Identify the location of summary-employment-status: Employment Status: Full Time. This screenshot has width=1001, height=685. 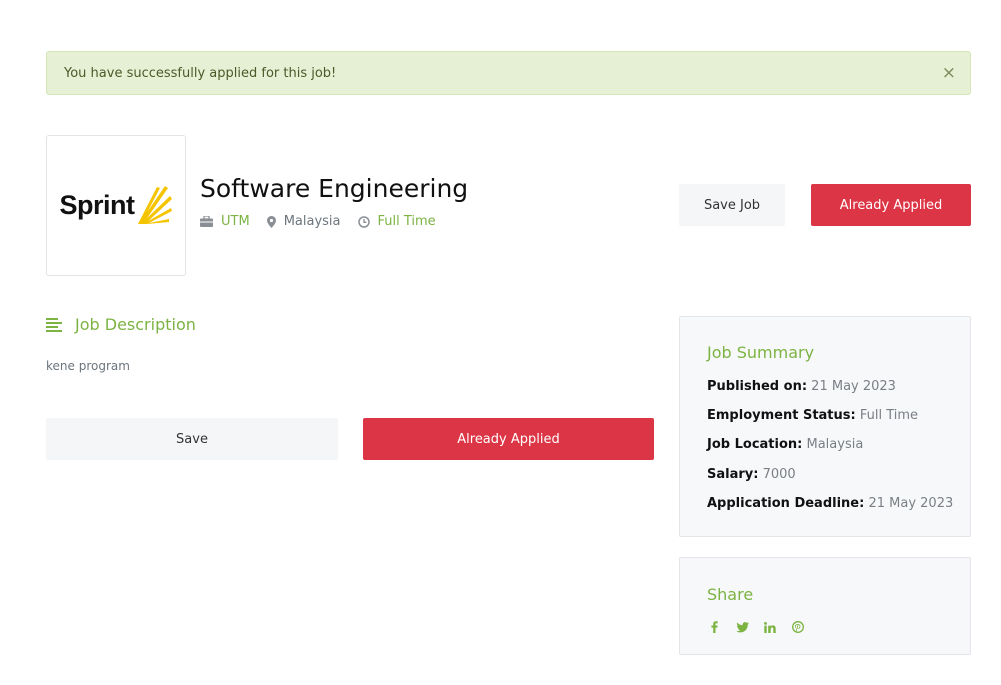
(812, 415).